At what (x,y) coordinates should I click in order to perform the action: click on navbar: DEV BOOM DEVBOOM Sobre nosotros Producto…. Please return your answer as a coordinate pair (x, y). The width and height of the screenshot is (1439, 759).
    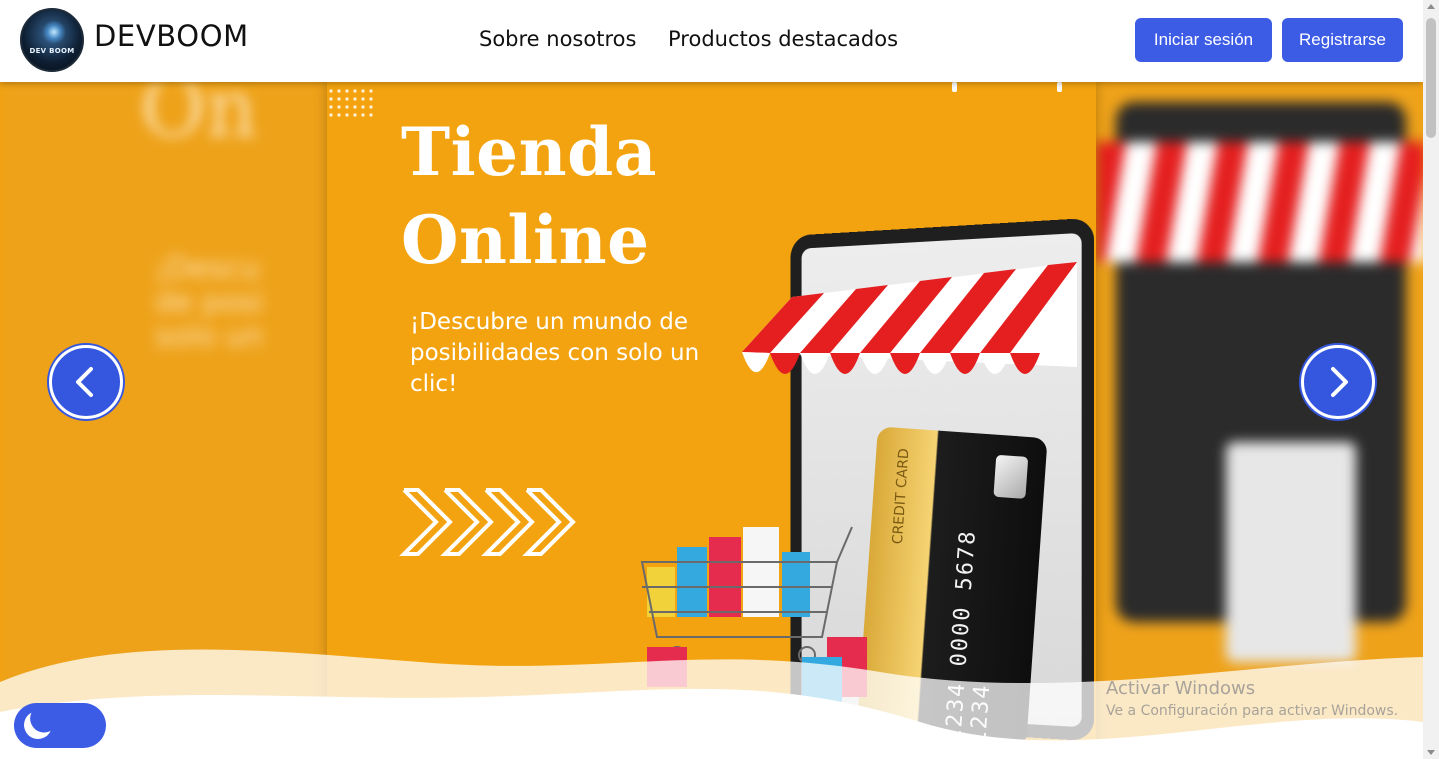
    Looking at the image, I should click on (711, 41).